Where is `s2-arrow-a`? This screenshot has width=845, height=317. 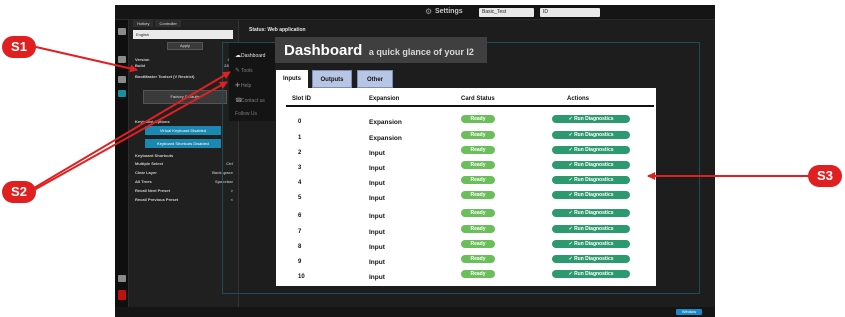 s2-arrow-a is located at coordinates (132, 130).